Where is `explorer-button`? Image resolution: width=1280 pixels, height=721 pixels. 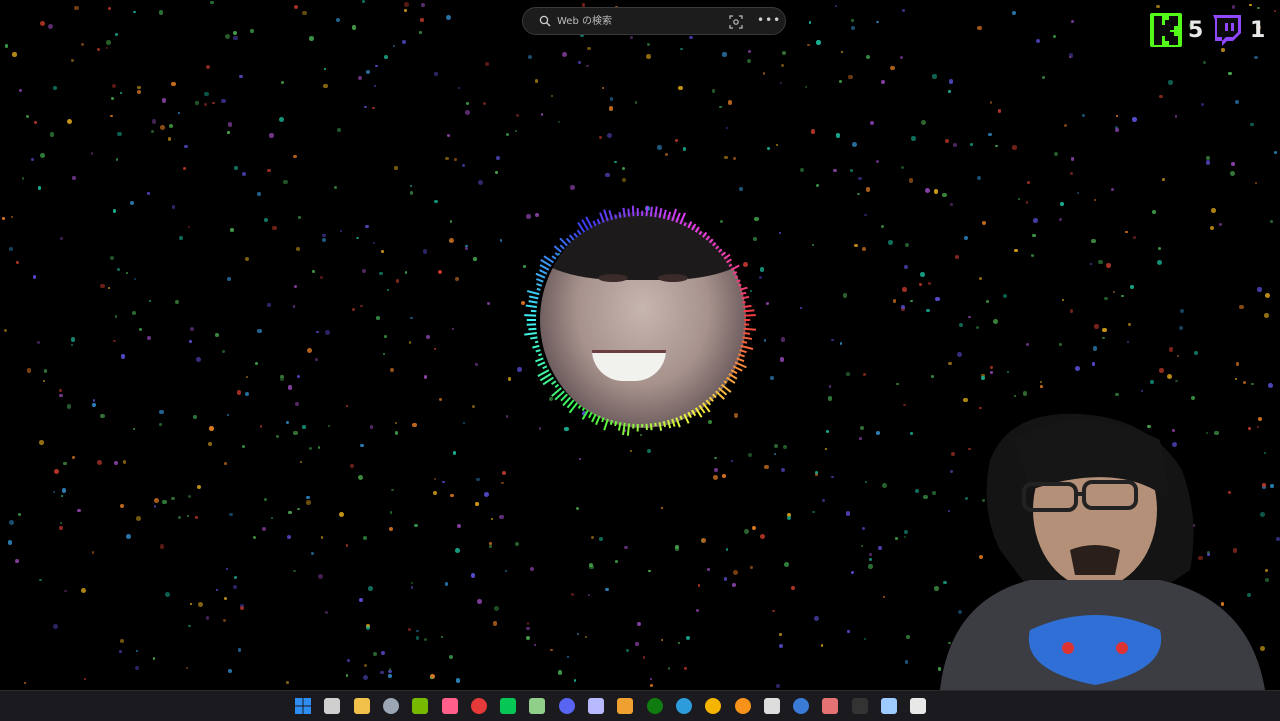
explorer-button is located at coordinates (362, 706).